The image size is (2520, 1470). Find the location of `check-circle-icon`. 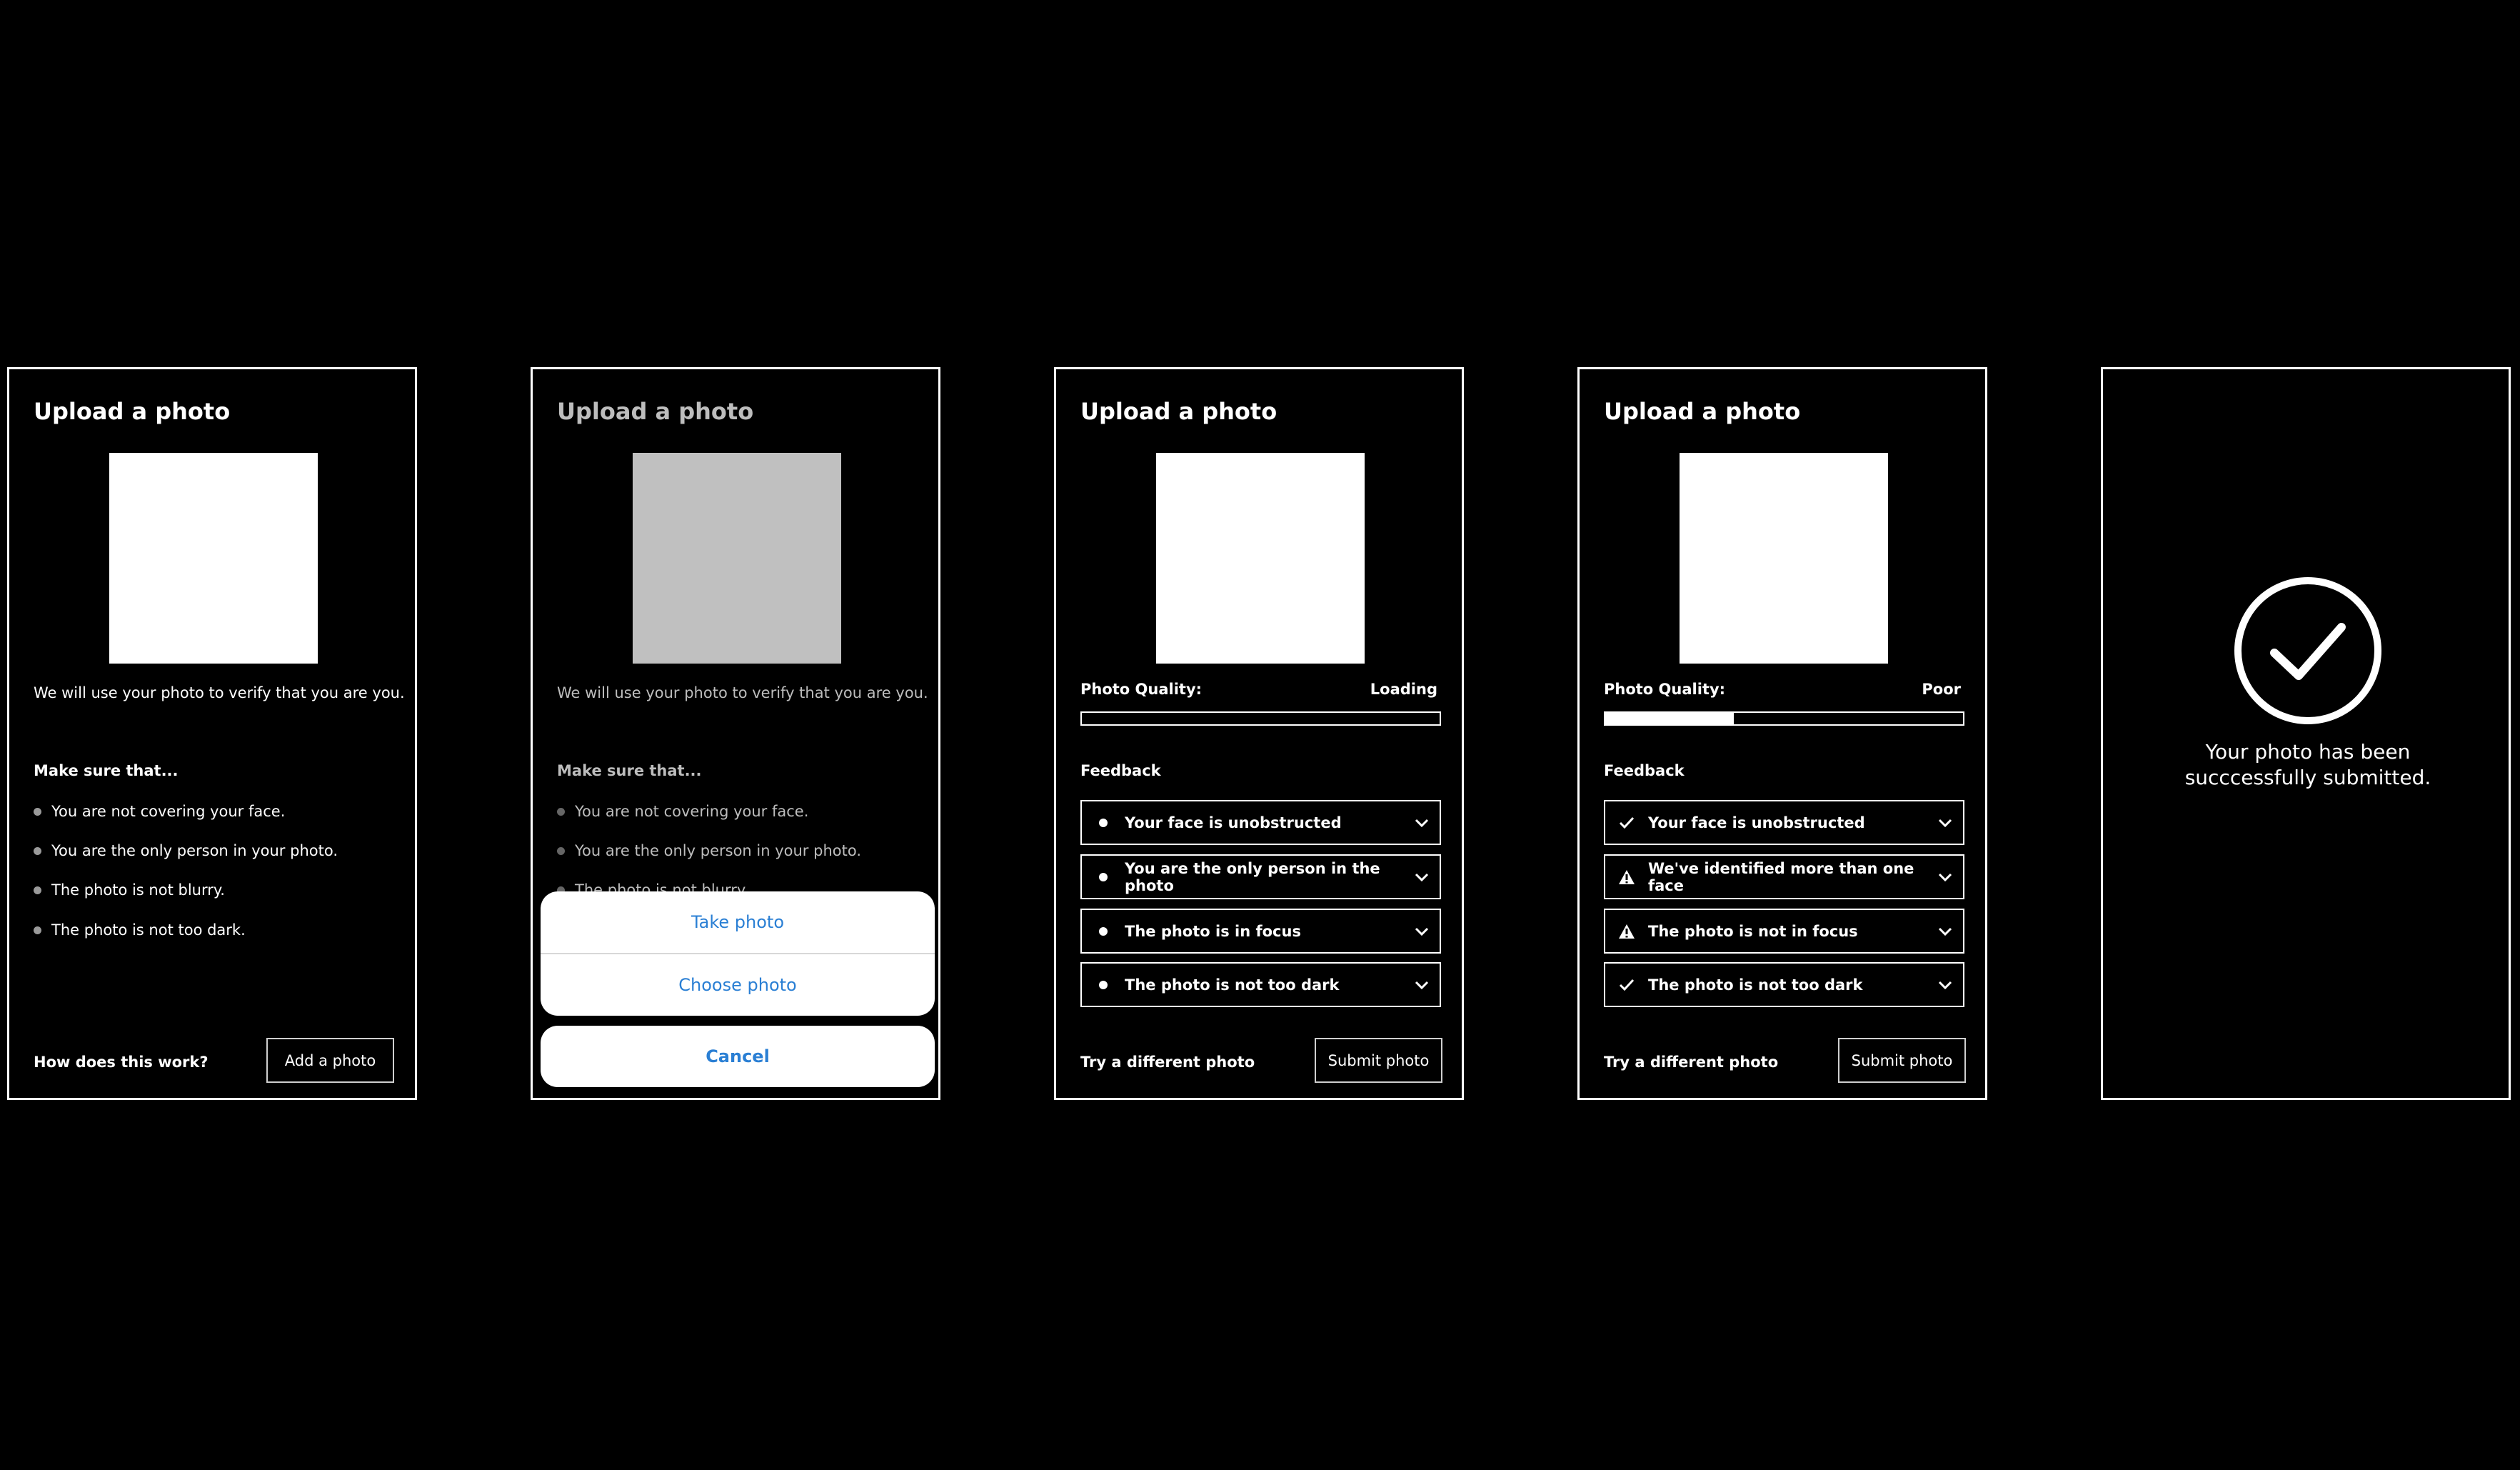

check-circle-icon is located at coordinates (2308, 652).